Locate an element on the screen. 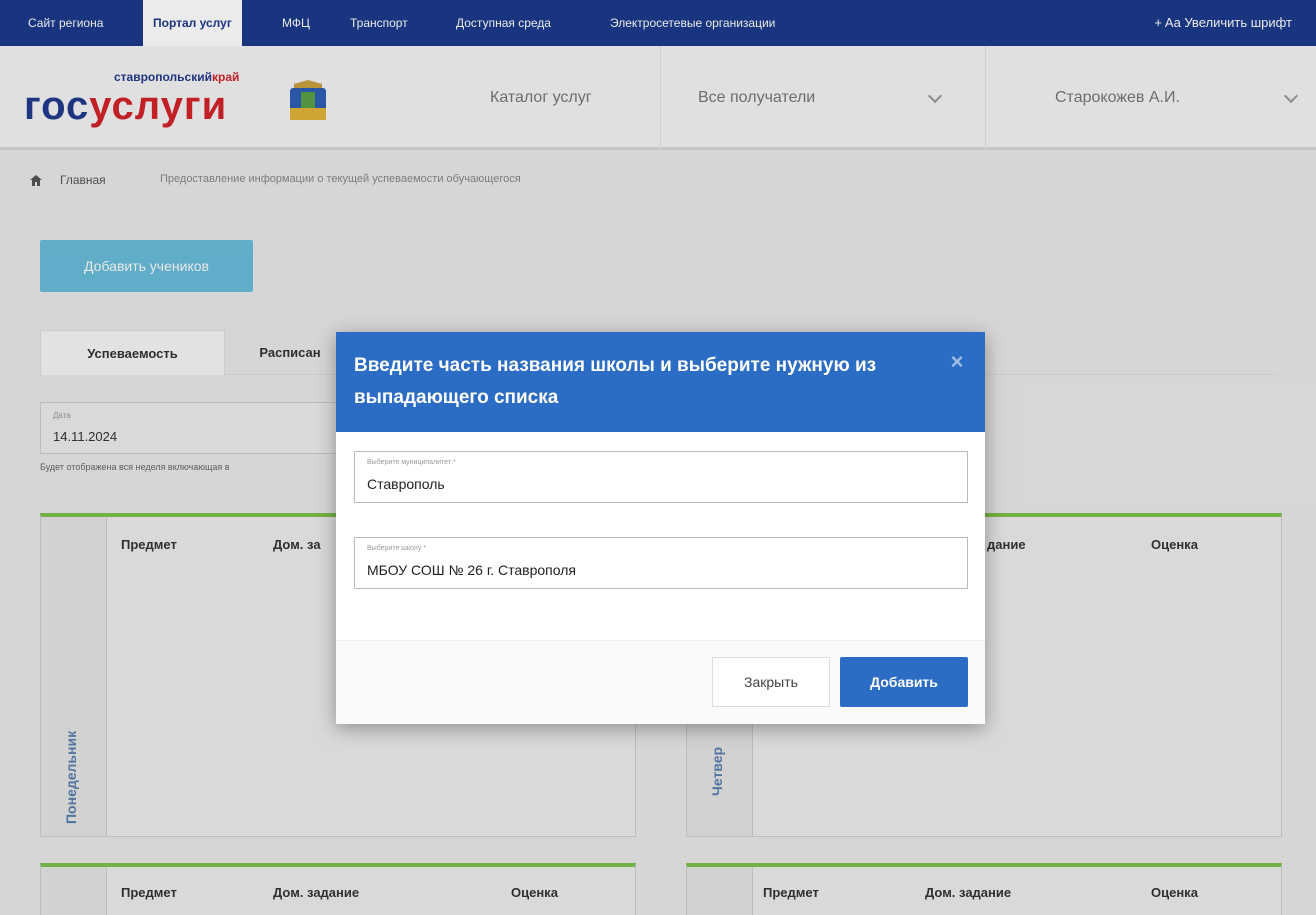  add-button: Добавить is located at coordinates (904, 682).